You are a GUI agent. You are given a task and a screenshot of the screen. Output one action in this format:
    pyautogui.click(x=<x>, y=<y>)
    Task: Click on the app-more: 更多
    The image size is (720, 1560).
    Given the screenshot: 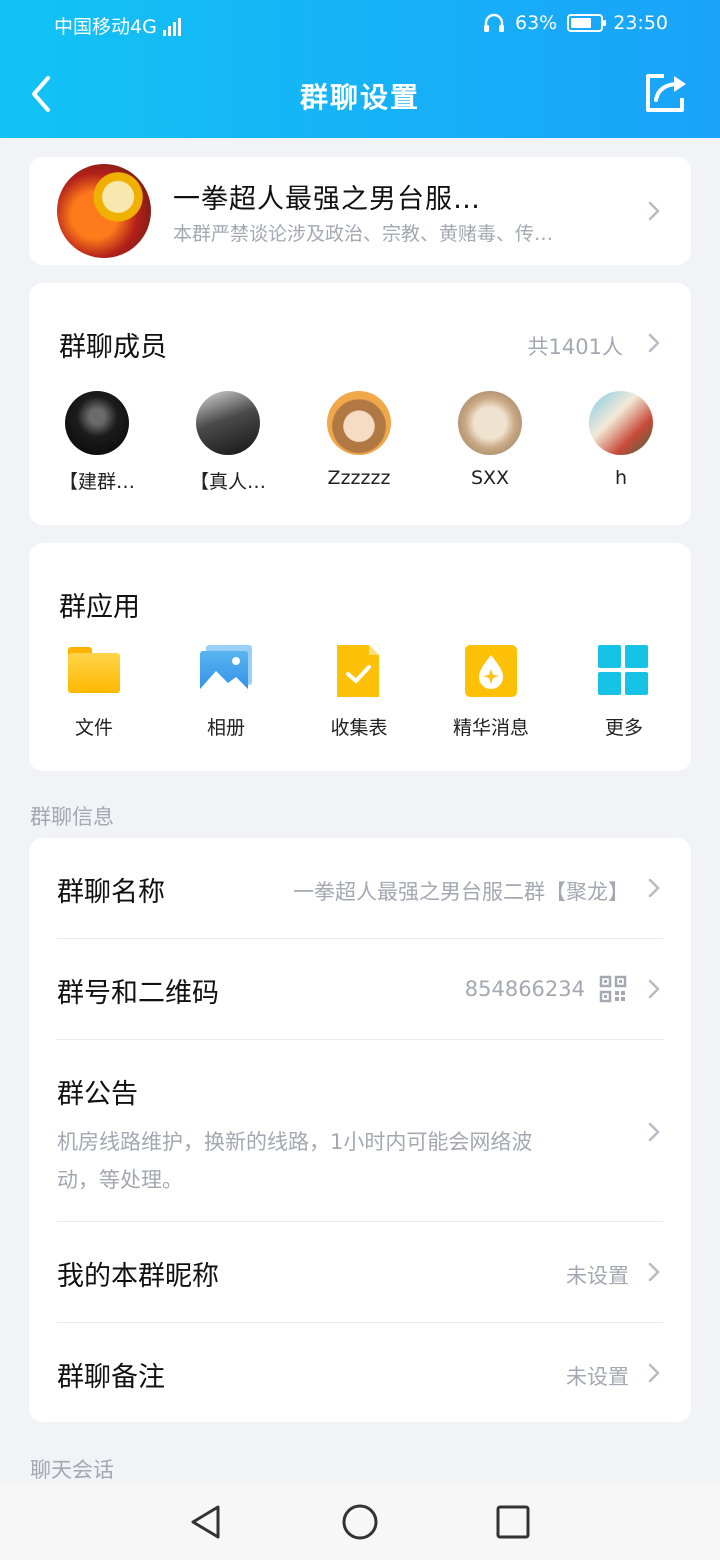 What is the action you would take?
    pyautogui.click(x=624, y=691)
    